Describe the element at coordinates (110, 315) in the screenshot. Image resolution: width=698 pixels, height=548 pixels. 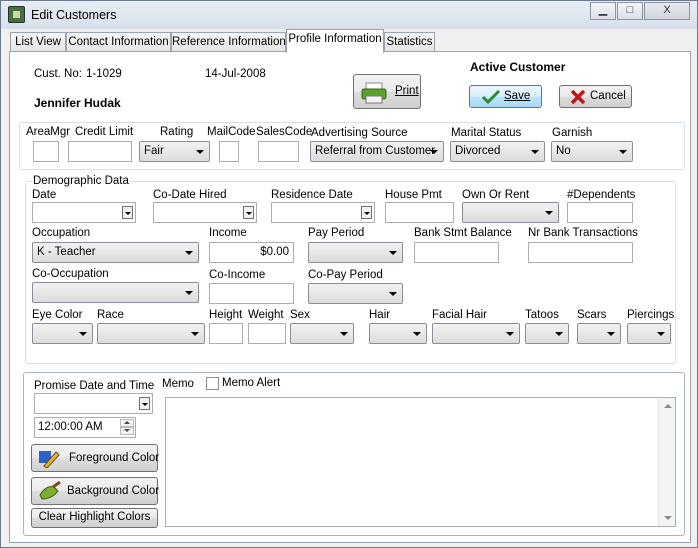
I see `race-label: Race` at that location.